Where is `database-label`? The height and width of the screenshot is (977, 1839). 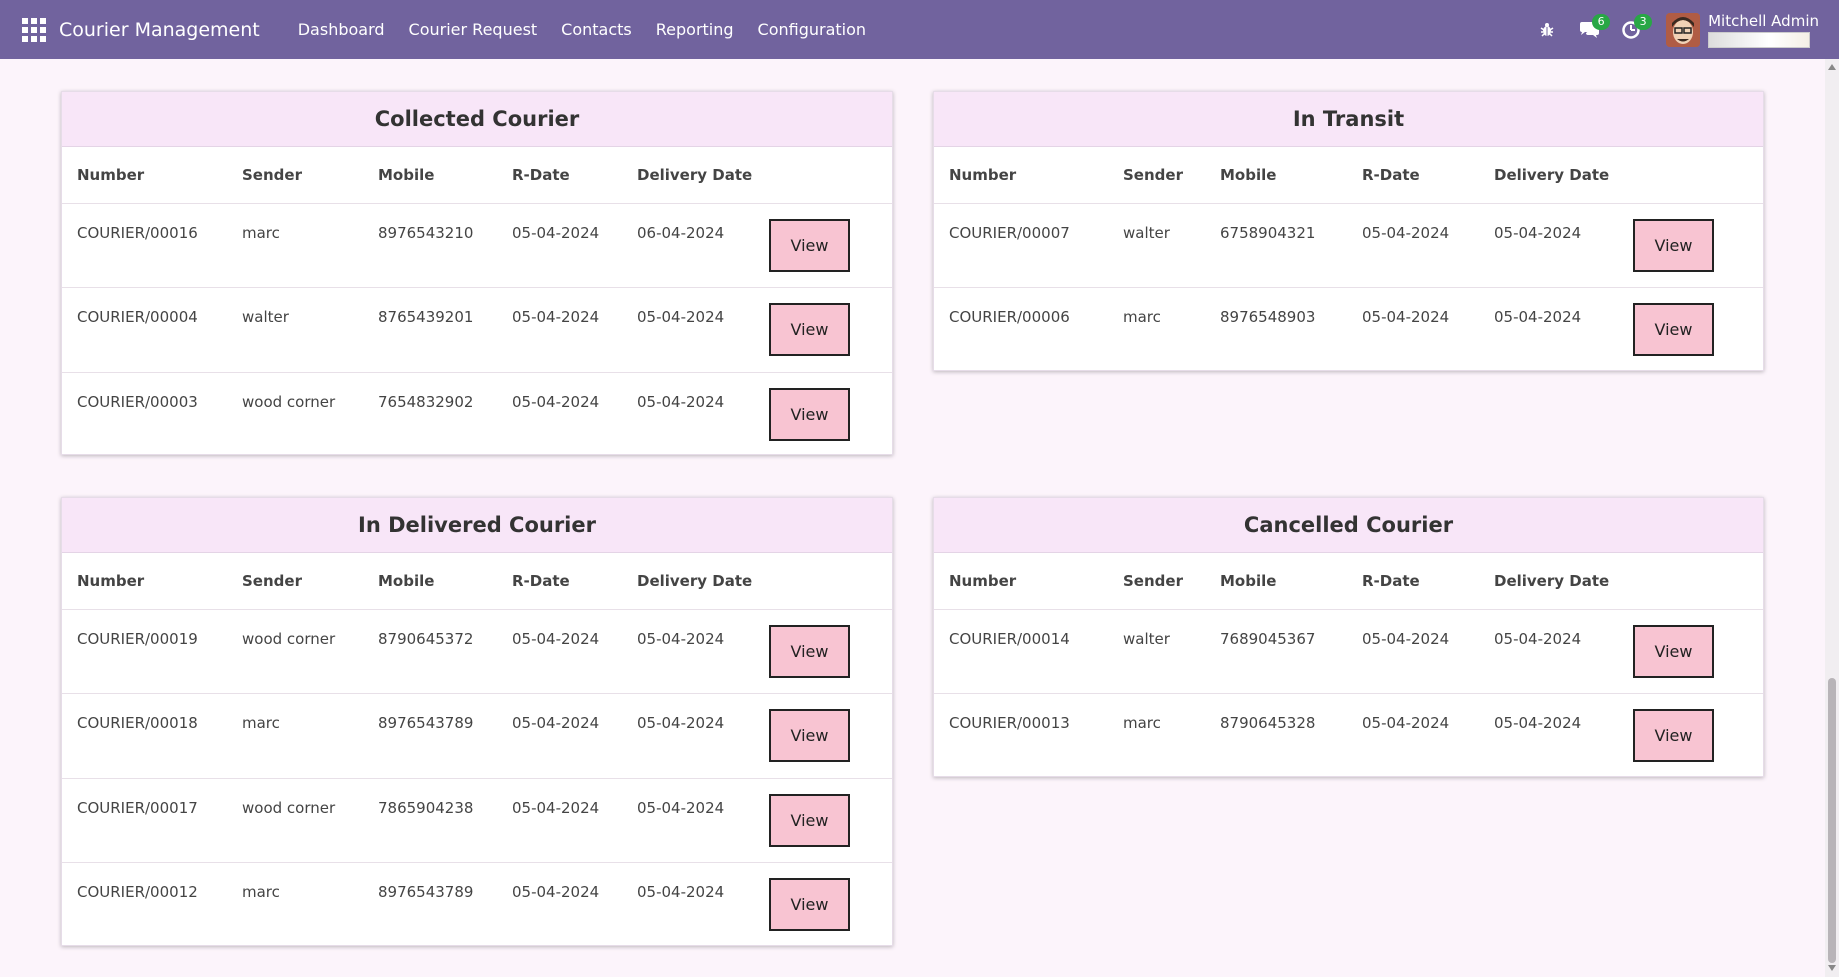 database-label is located at coordinates (1759, 39).